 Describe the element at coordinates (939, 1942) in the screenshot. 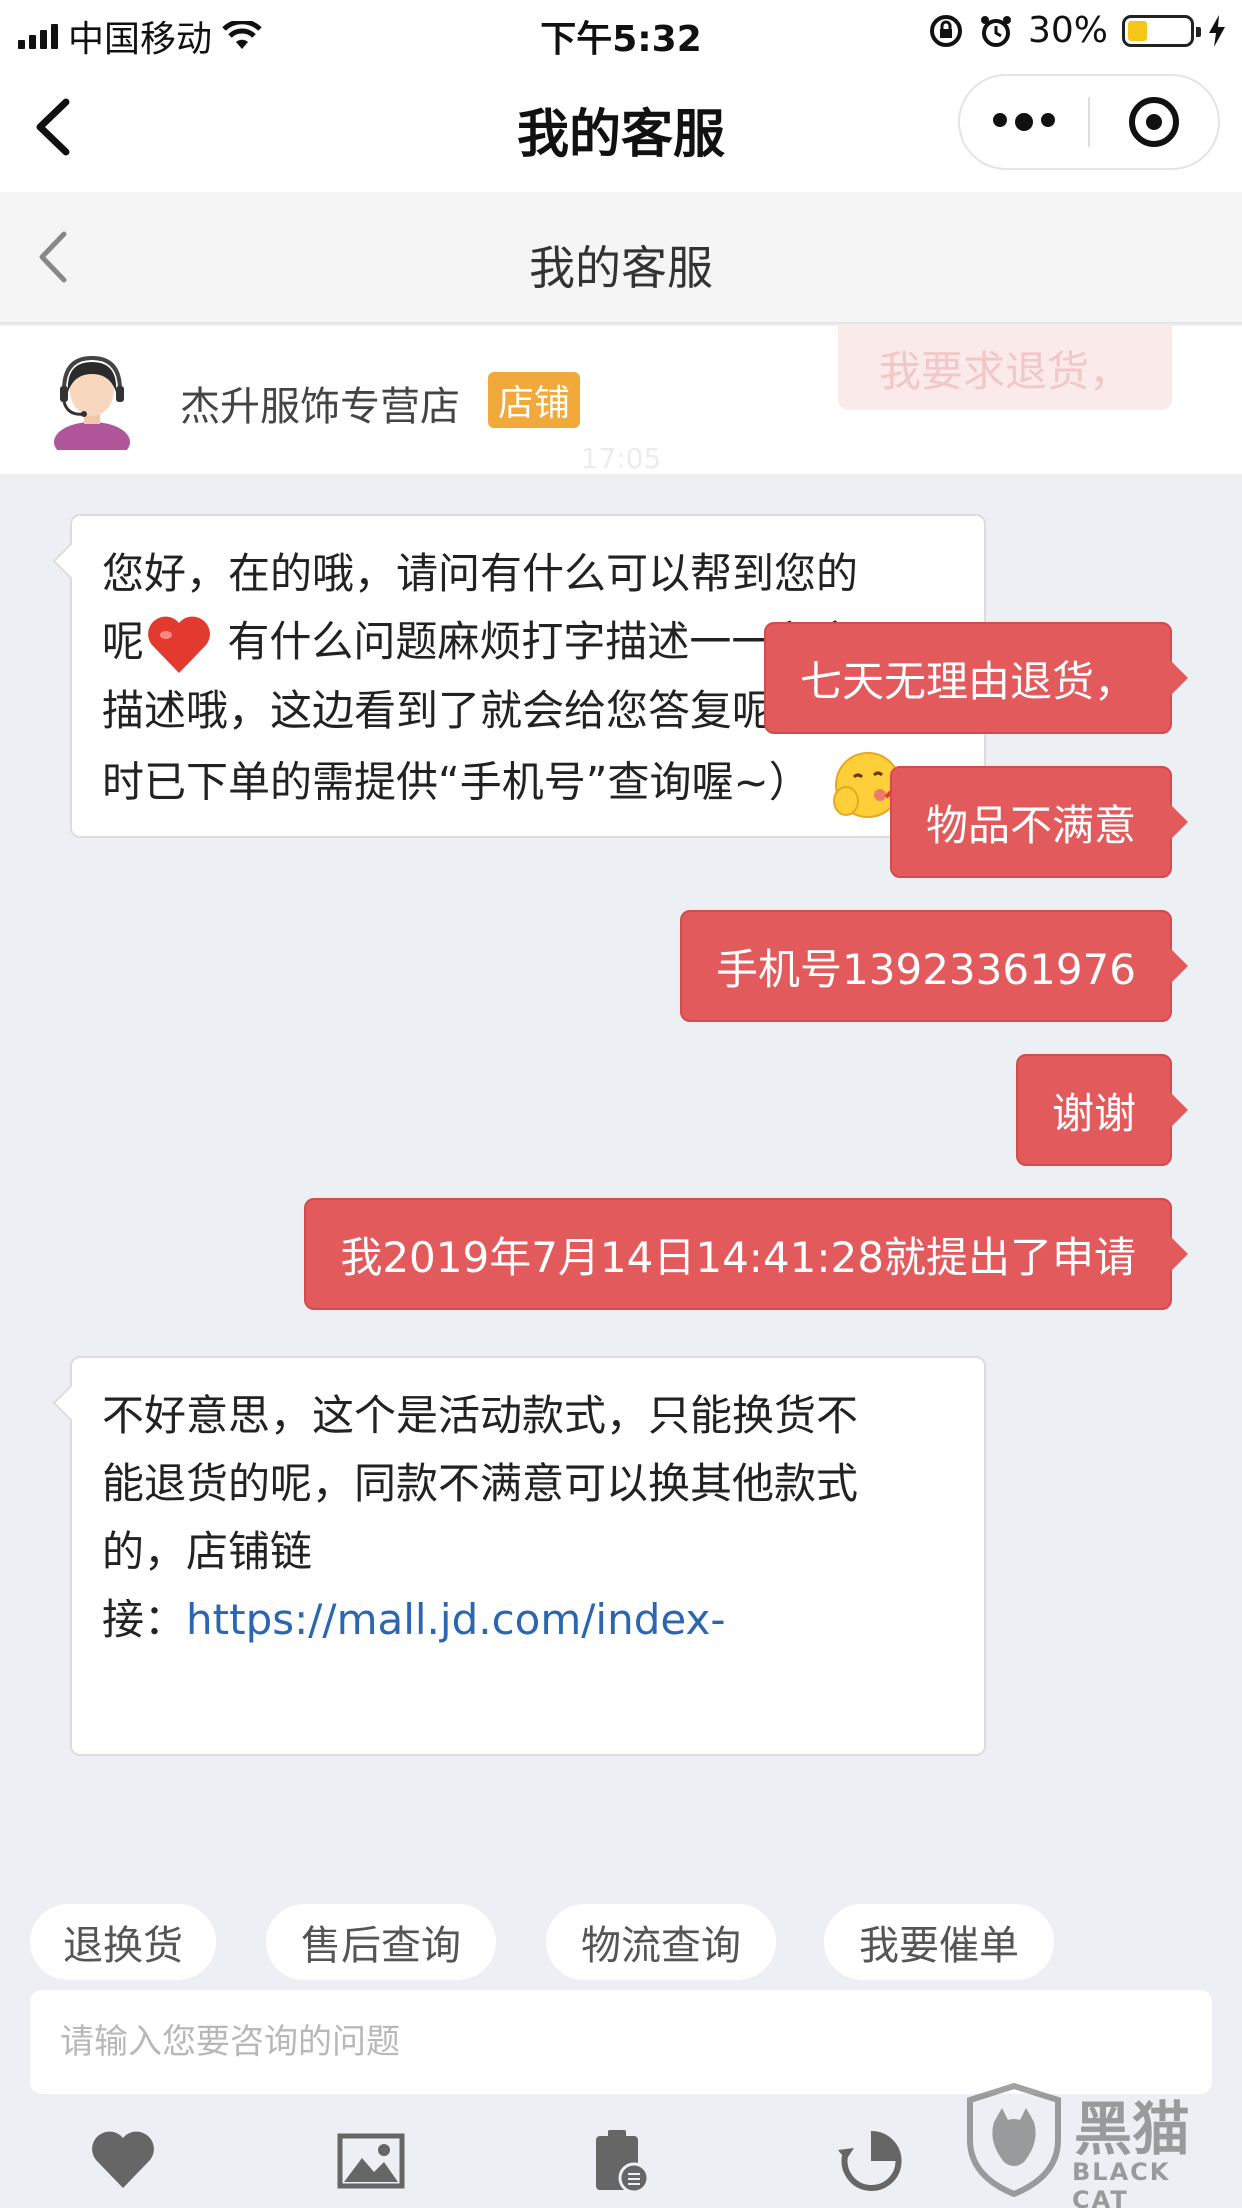

I see `quick-urge-order: 我要催单` at that location.